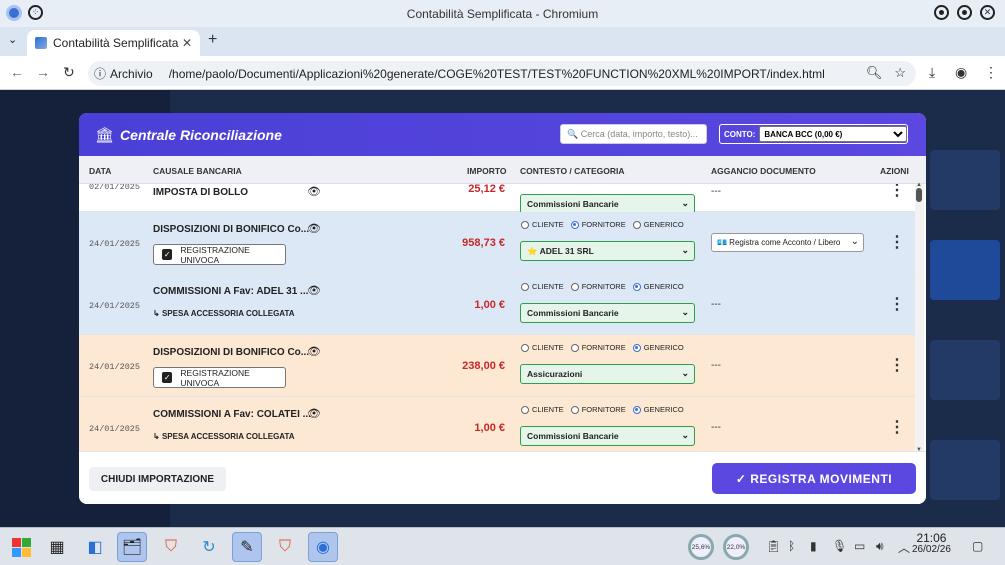 This screenshot has height=565, width=1005. Describe the element at coordinates (548, 409) in the screenshot. I see `radio-cliente-label: CLIENTE` at that location.